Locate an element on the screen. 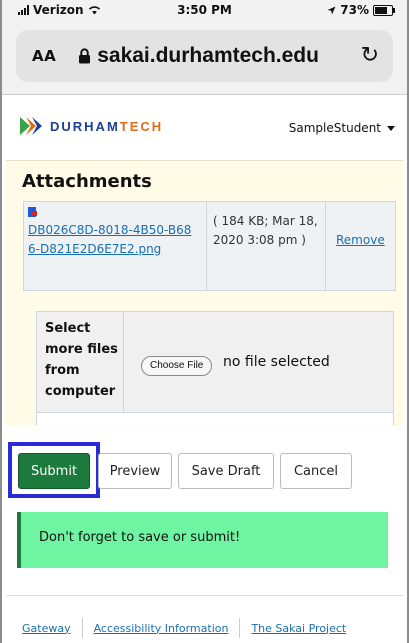  choose-file-button: Choose File is located at coordinates (177, 366).